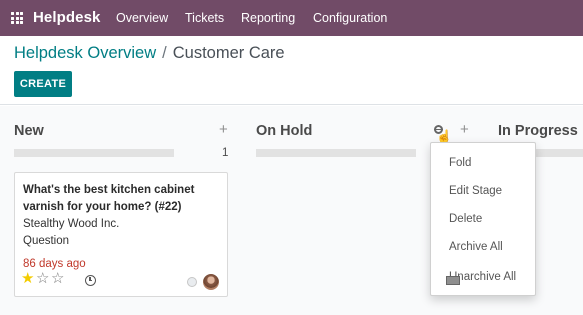  Describe the element at coordinates (71, 224) in the screenshot. I see `ticket-company: Stealthy Wood Inc.` at that location.